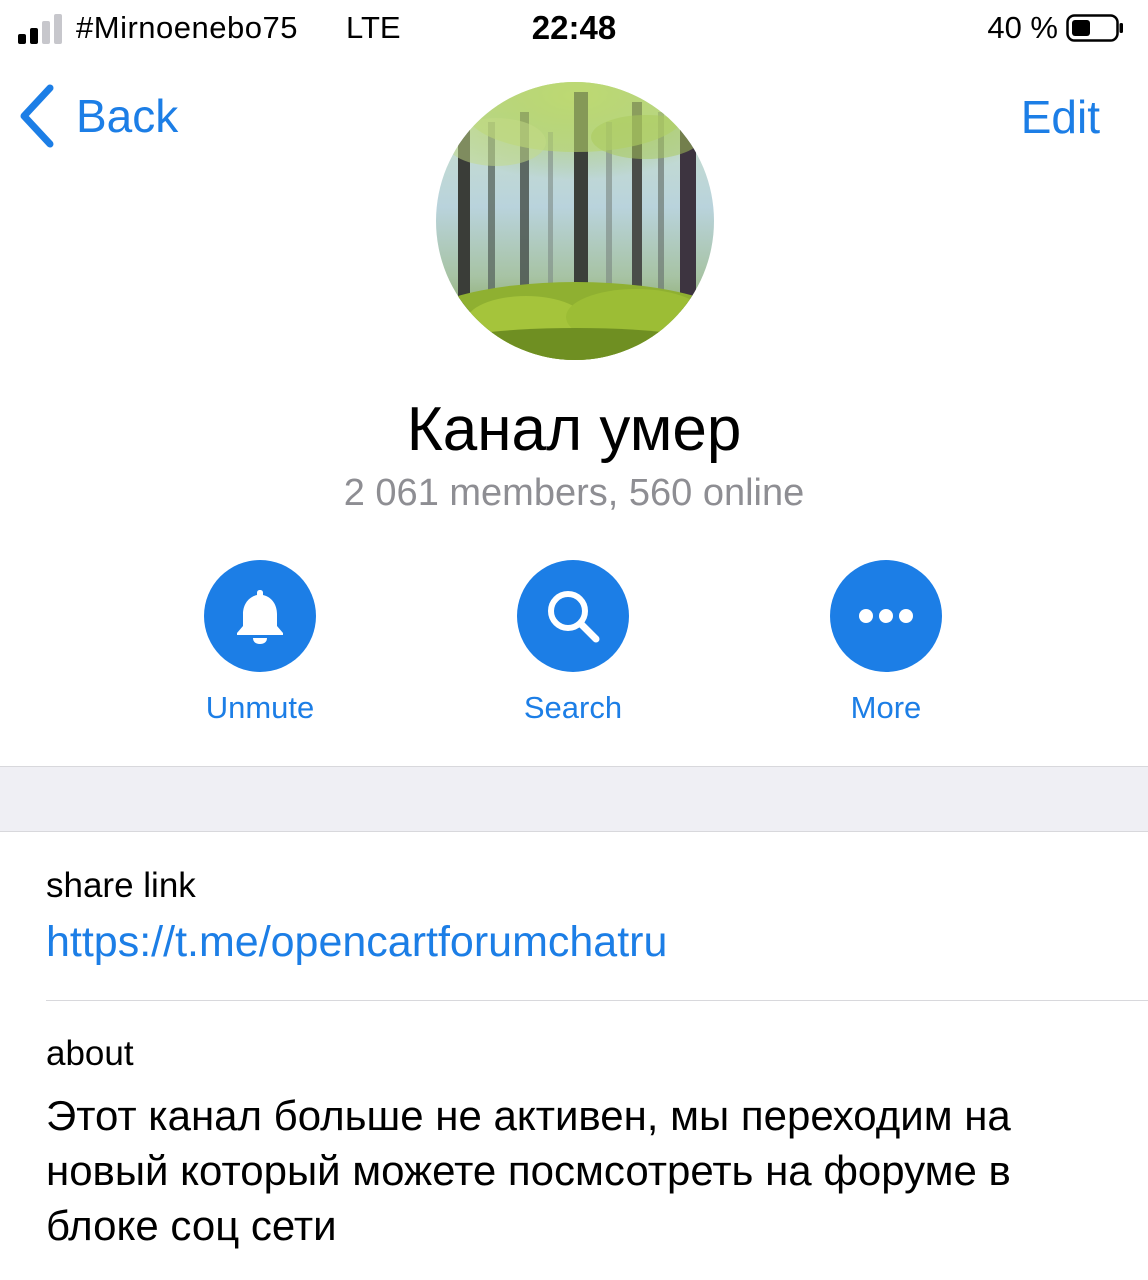 This screenshot has height=1280, width=1148. Describe the element at coordinates (573, 707) in the screenshot. I see `search-label: Search` at that location.